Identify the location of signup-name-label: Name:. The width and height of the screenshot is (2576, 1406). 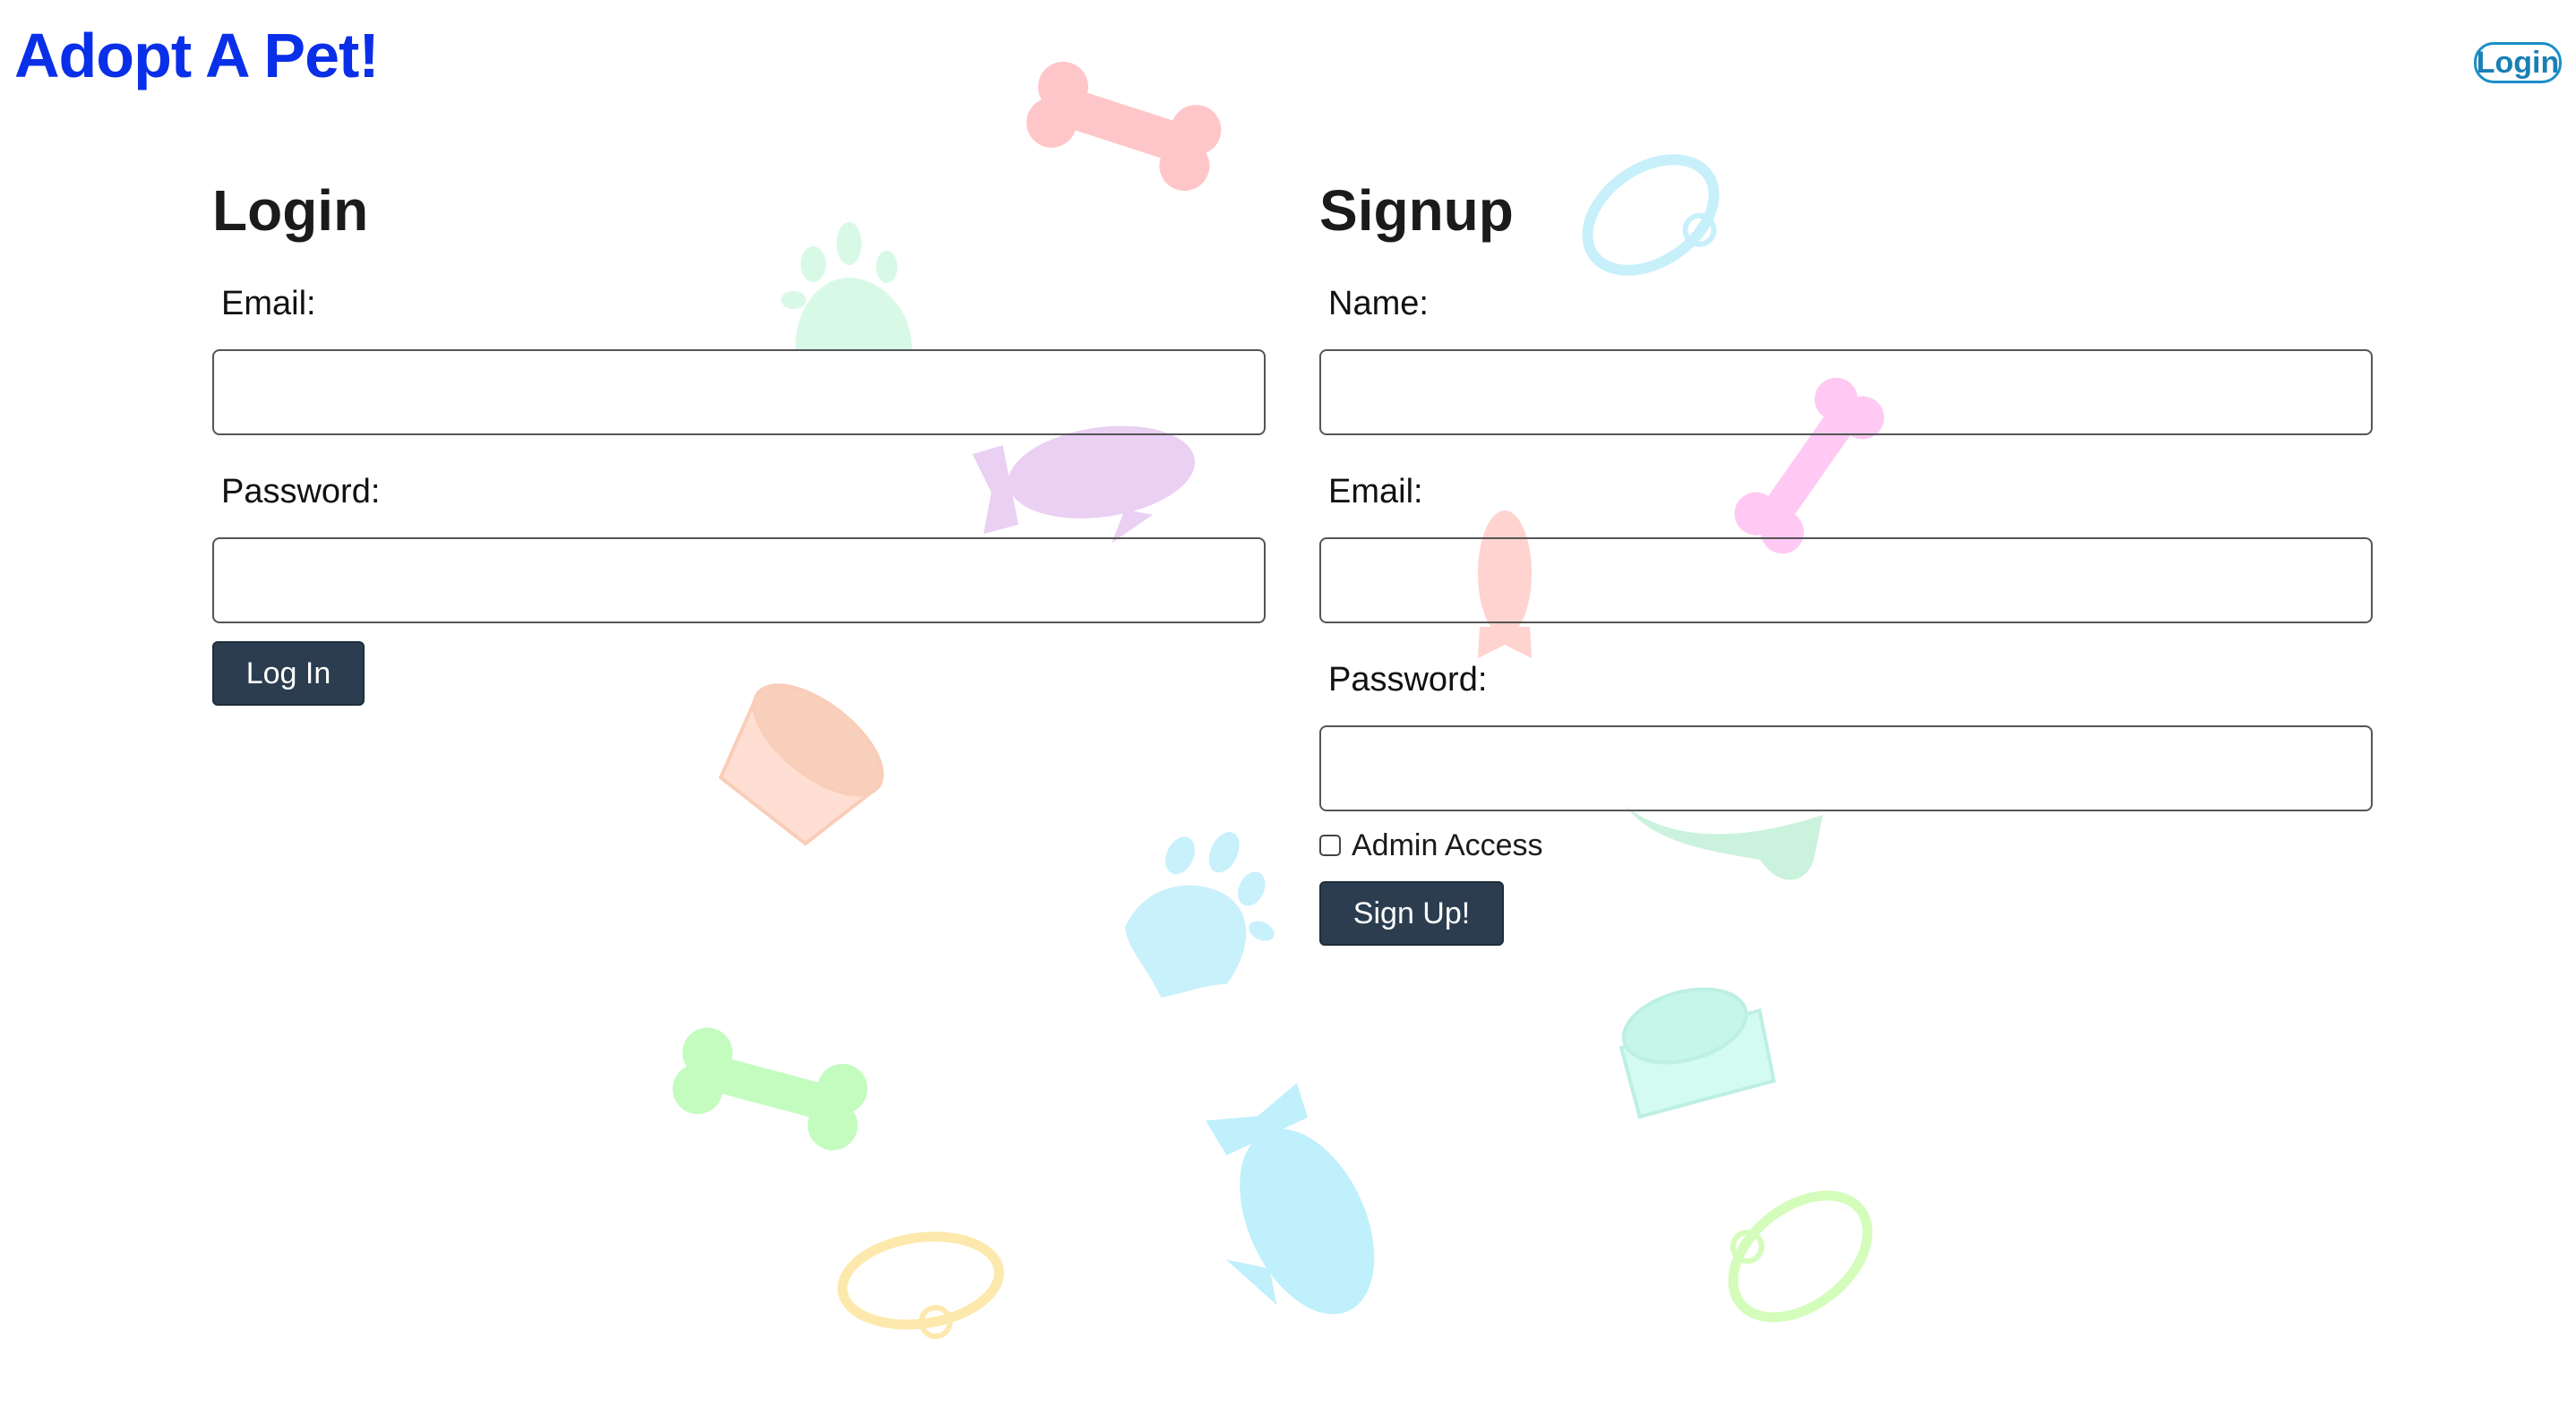
(1378, 303).